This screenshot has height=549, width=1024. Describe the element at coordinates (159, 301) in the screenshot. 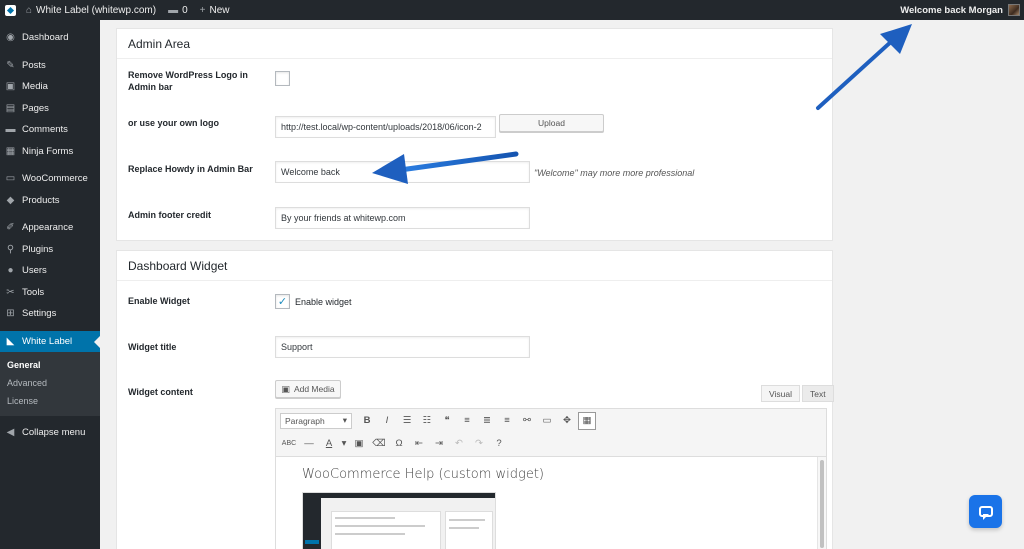

I see `enable-widget-label: Enable Widget` at that location.